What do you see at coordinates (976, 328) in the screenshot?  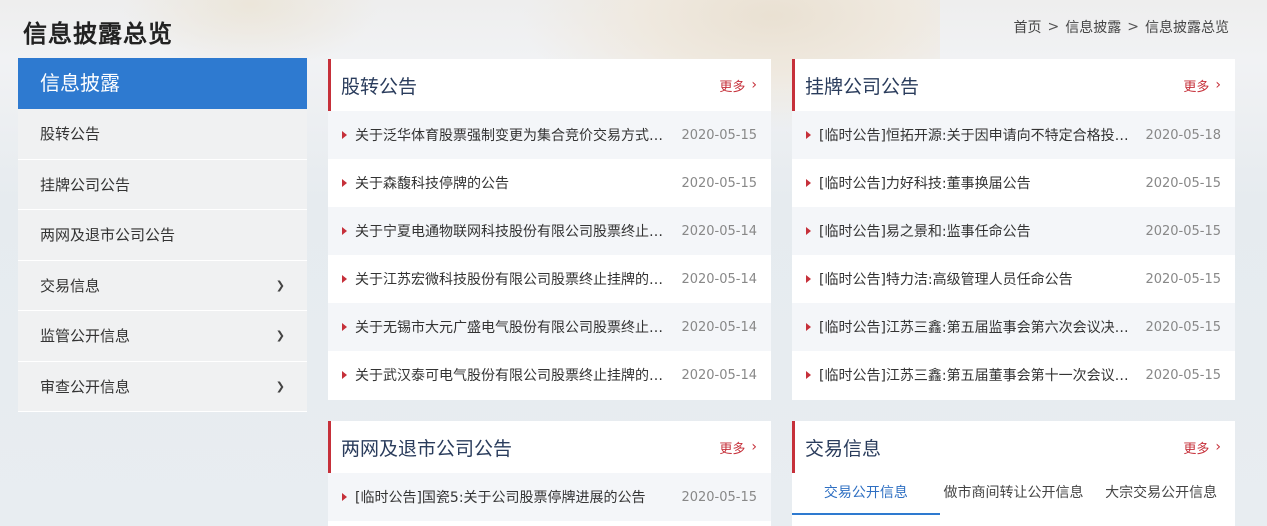 I see `list-item-title: [临时公告]江苏三鑫:第五届监事会第六次会议决议公告` at bounding box center [976, 328].